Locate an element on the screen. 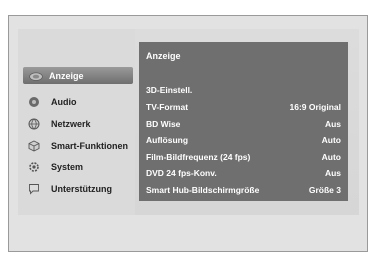 The width and height of the screenshot is (377, 260). sidebar-item-system: System is located at coordinates (78, 166).